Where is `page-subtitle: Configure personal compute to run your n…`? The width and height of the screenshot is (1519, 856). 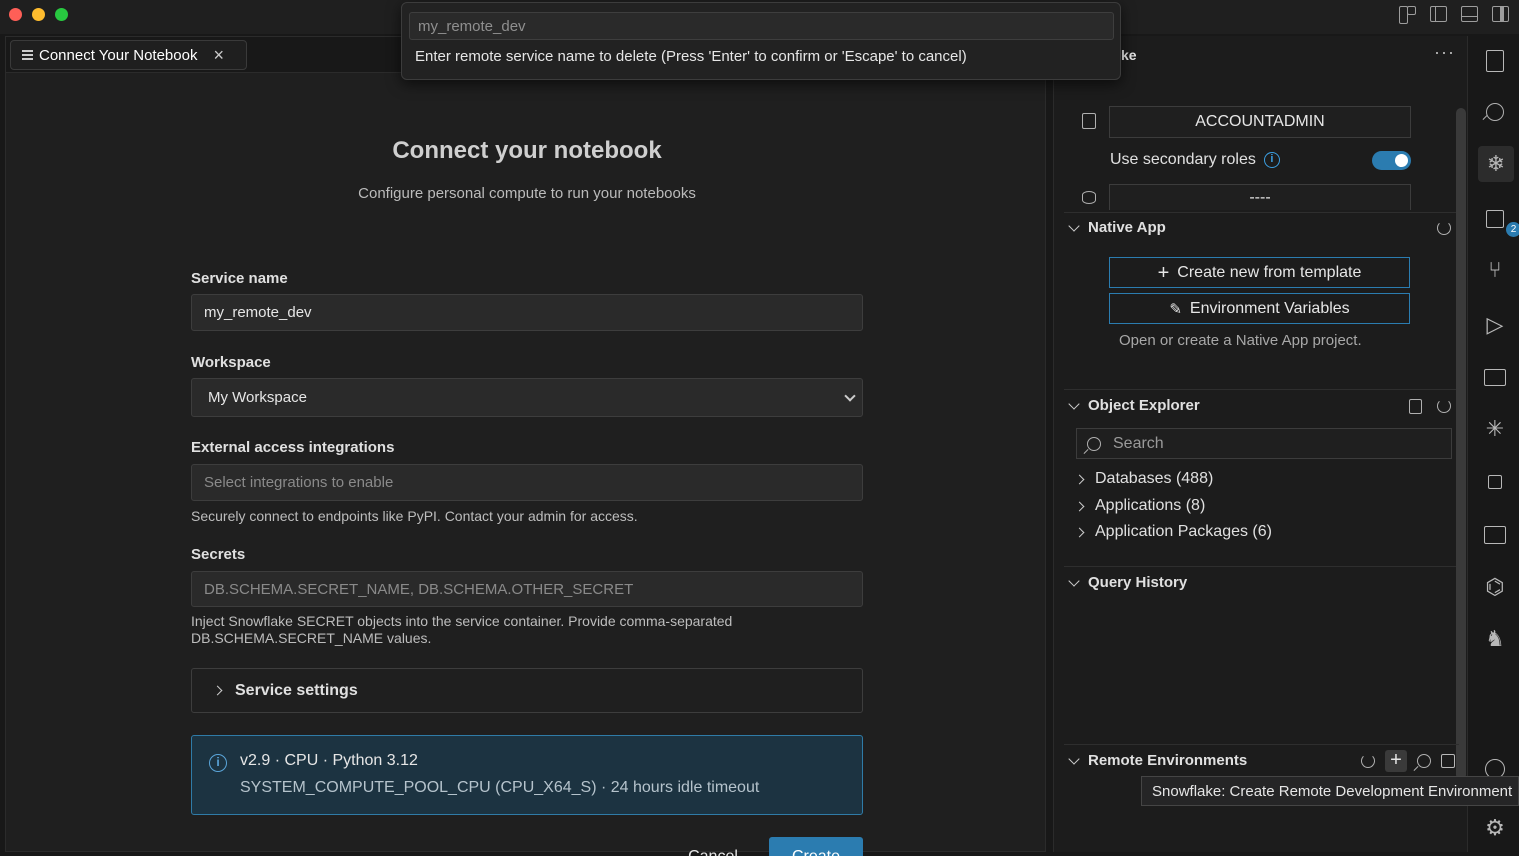
page-subtitle: Configure personal compute to run your n… is located at coordinates (527, 193).